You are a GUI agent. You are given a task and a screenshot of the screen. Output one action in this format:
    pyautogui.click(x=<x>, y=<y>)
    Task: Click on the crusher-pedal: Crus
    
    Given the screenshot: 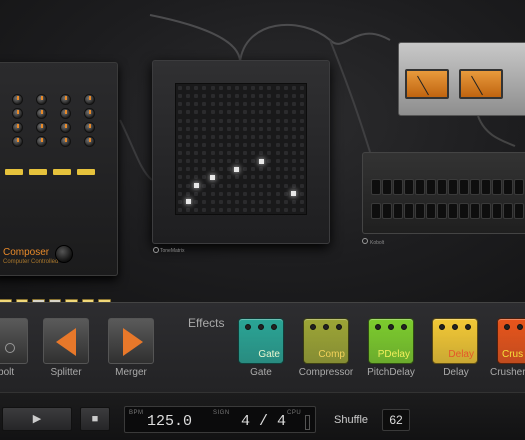 What is the action you would take?
    pyautogui.click(x=511, y=341)
    